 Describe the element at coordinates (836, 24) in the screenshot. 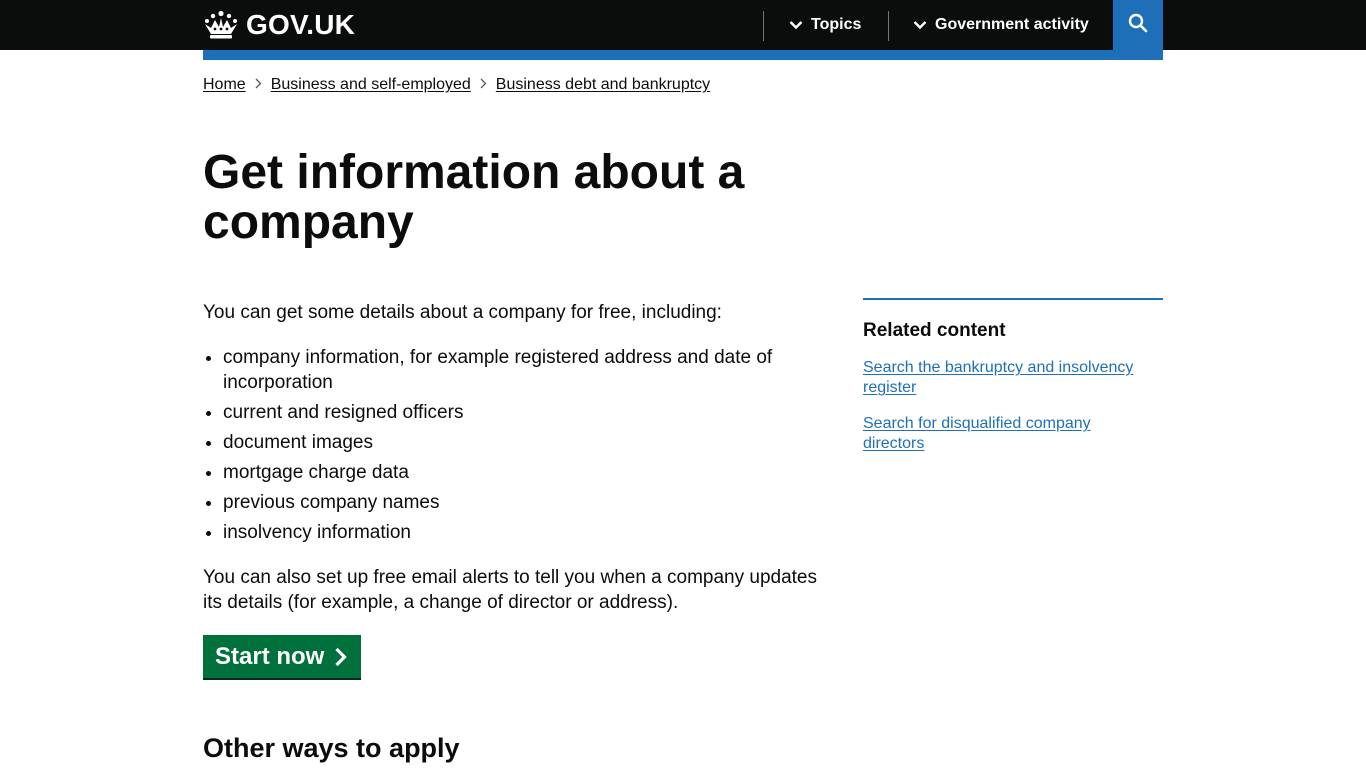

I see `topics-label: Topics` at that location.